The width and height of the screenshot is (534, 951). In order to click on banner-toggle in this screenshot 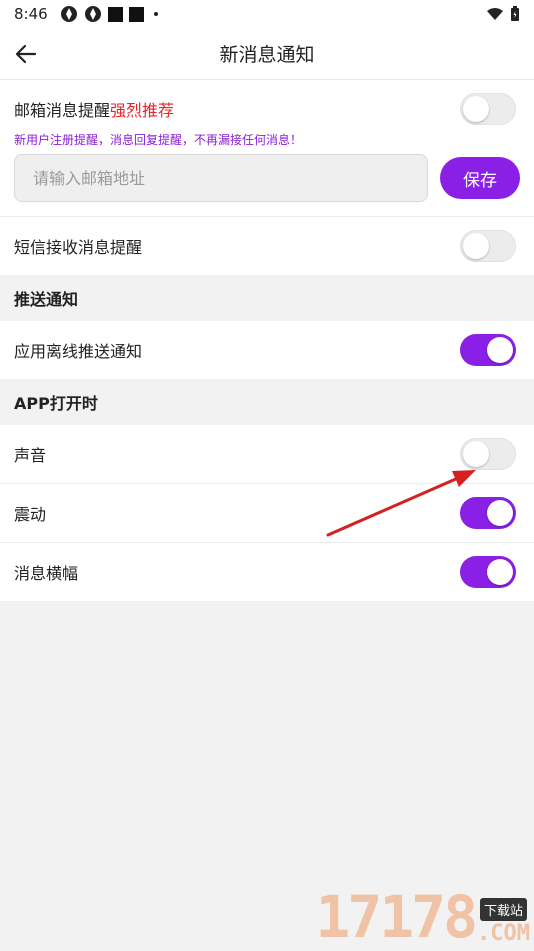, I will do `click(488, 572)`.